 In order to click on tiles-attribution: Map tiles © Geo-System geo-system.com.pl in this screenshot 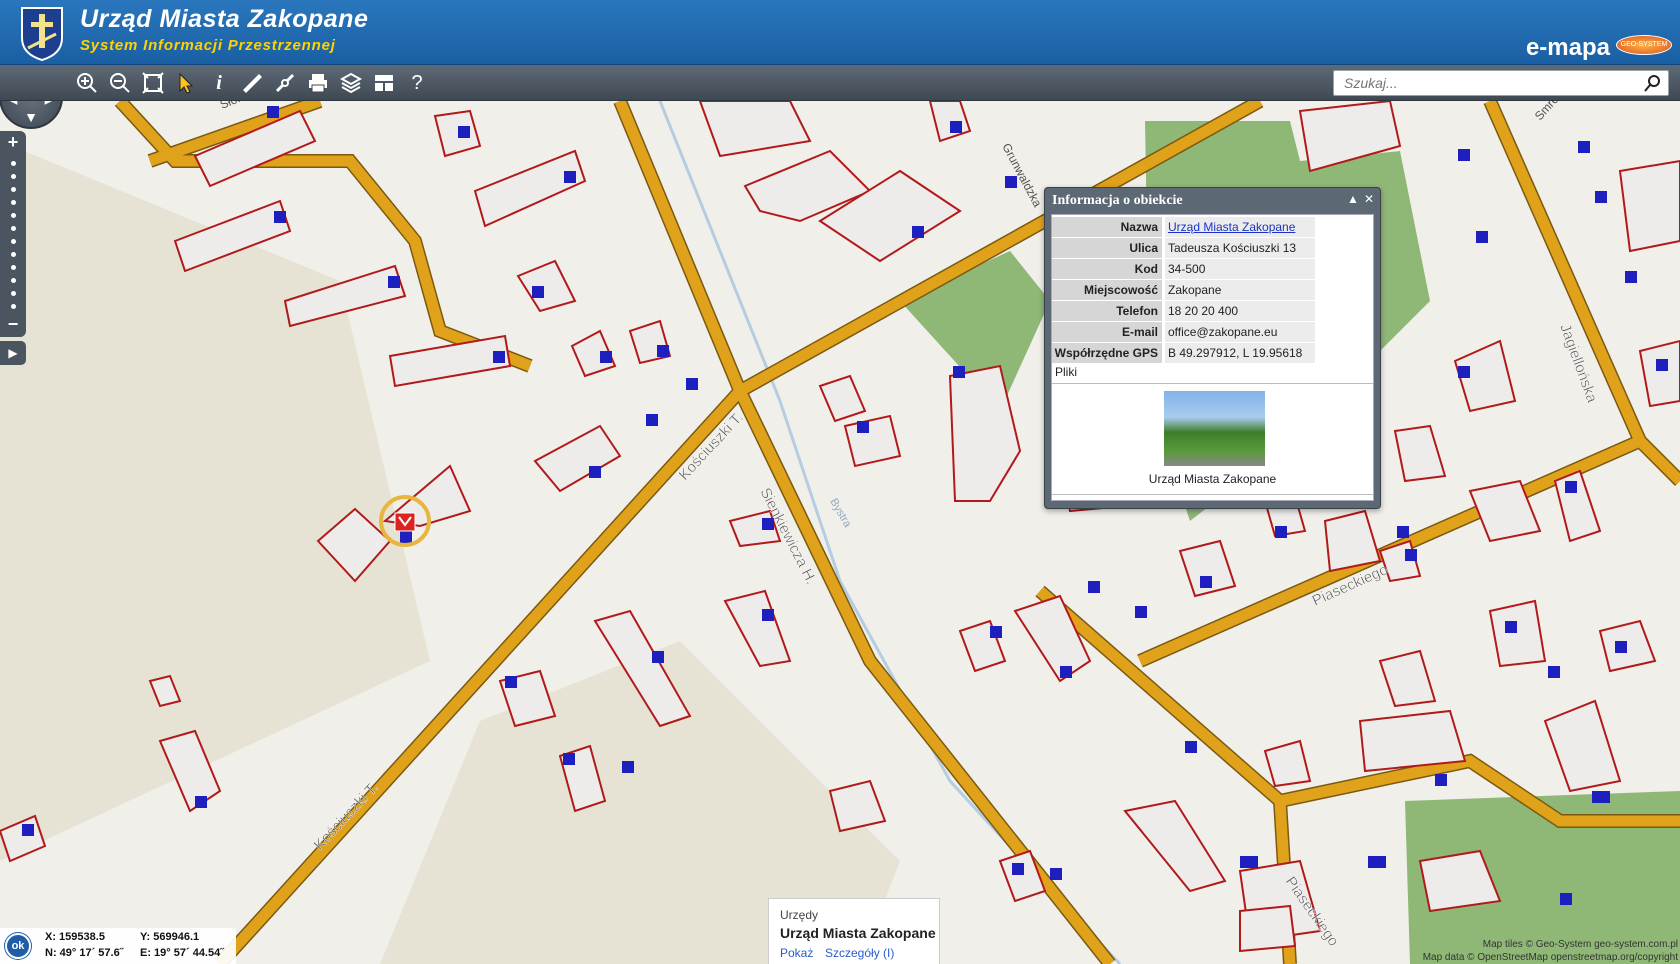, I will do `click(1580, 944)`.